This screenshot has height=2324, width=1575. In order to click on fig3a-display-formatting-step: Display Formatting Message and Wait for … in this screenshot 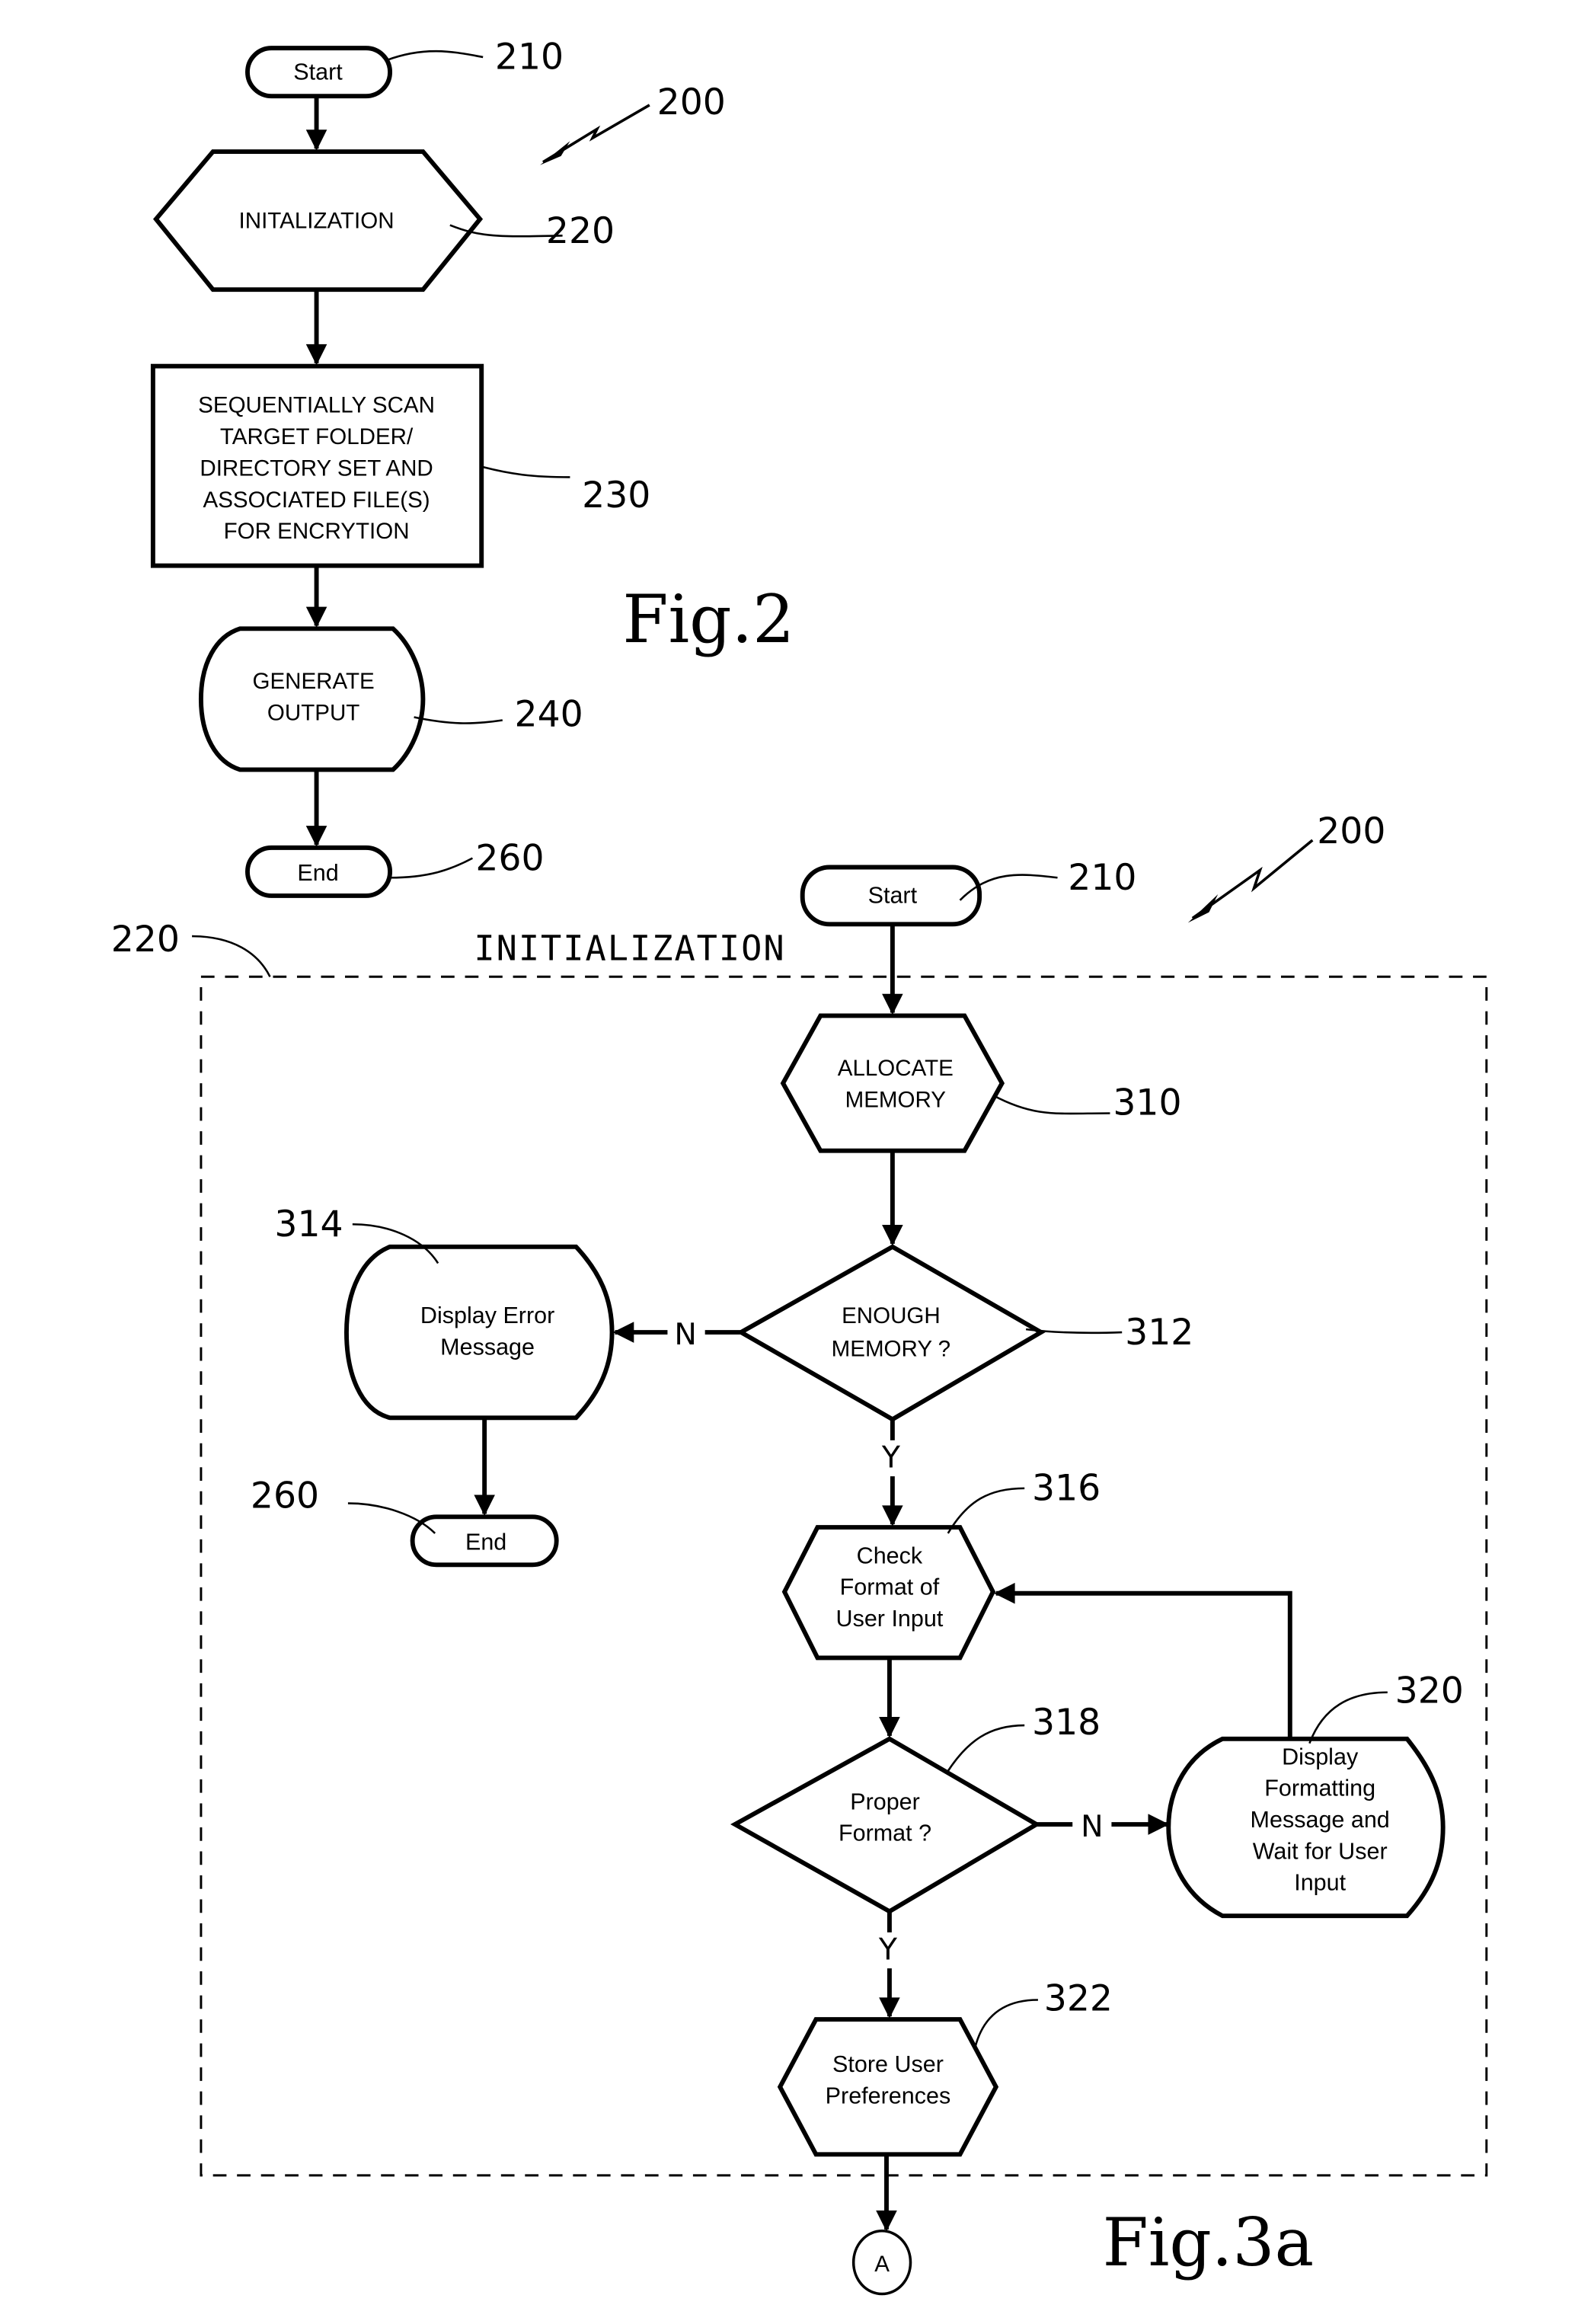, I will do `click(1306, 1827)`.